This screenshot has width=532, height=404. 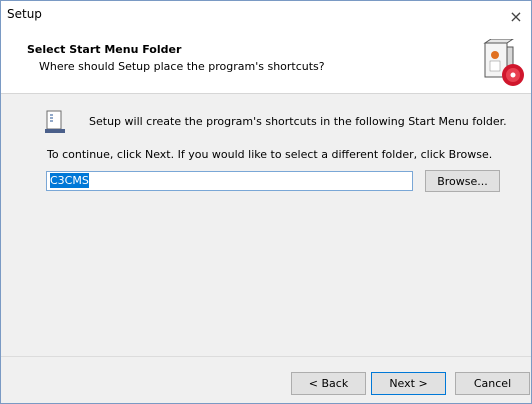 What do you see at coordinates (266, 380) in the screenshot?
I see `wizard-footer: < Back Next > Cancel` at bounding box center [266, 380].